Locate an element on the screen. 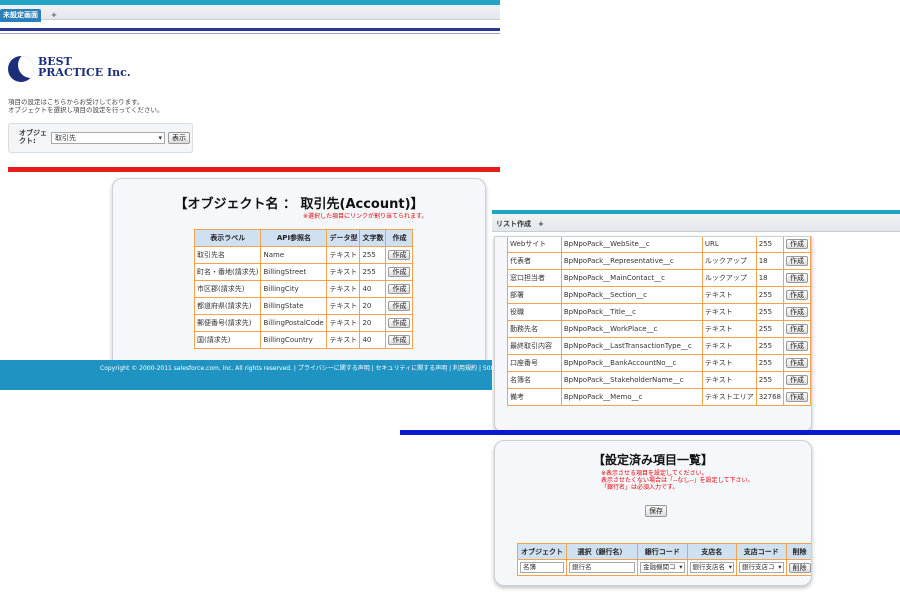  note-line-2: 表示させたくない場合は「--なし--」を設定して下さい。 is located at coordinates (677, 480).